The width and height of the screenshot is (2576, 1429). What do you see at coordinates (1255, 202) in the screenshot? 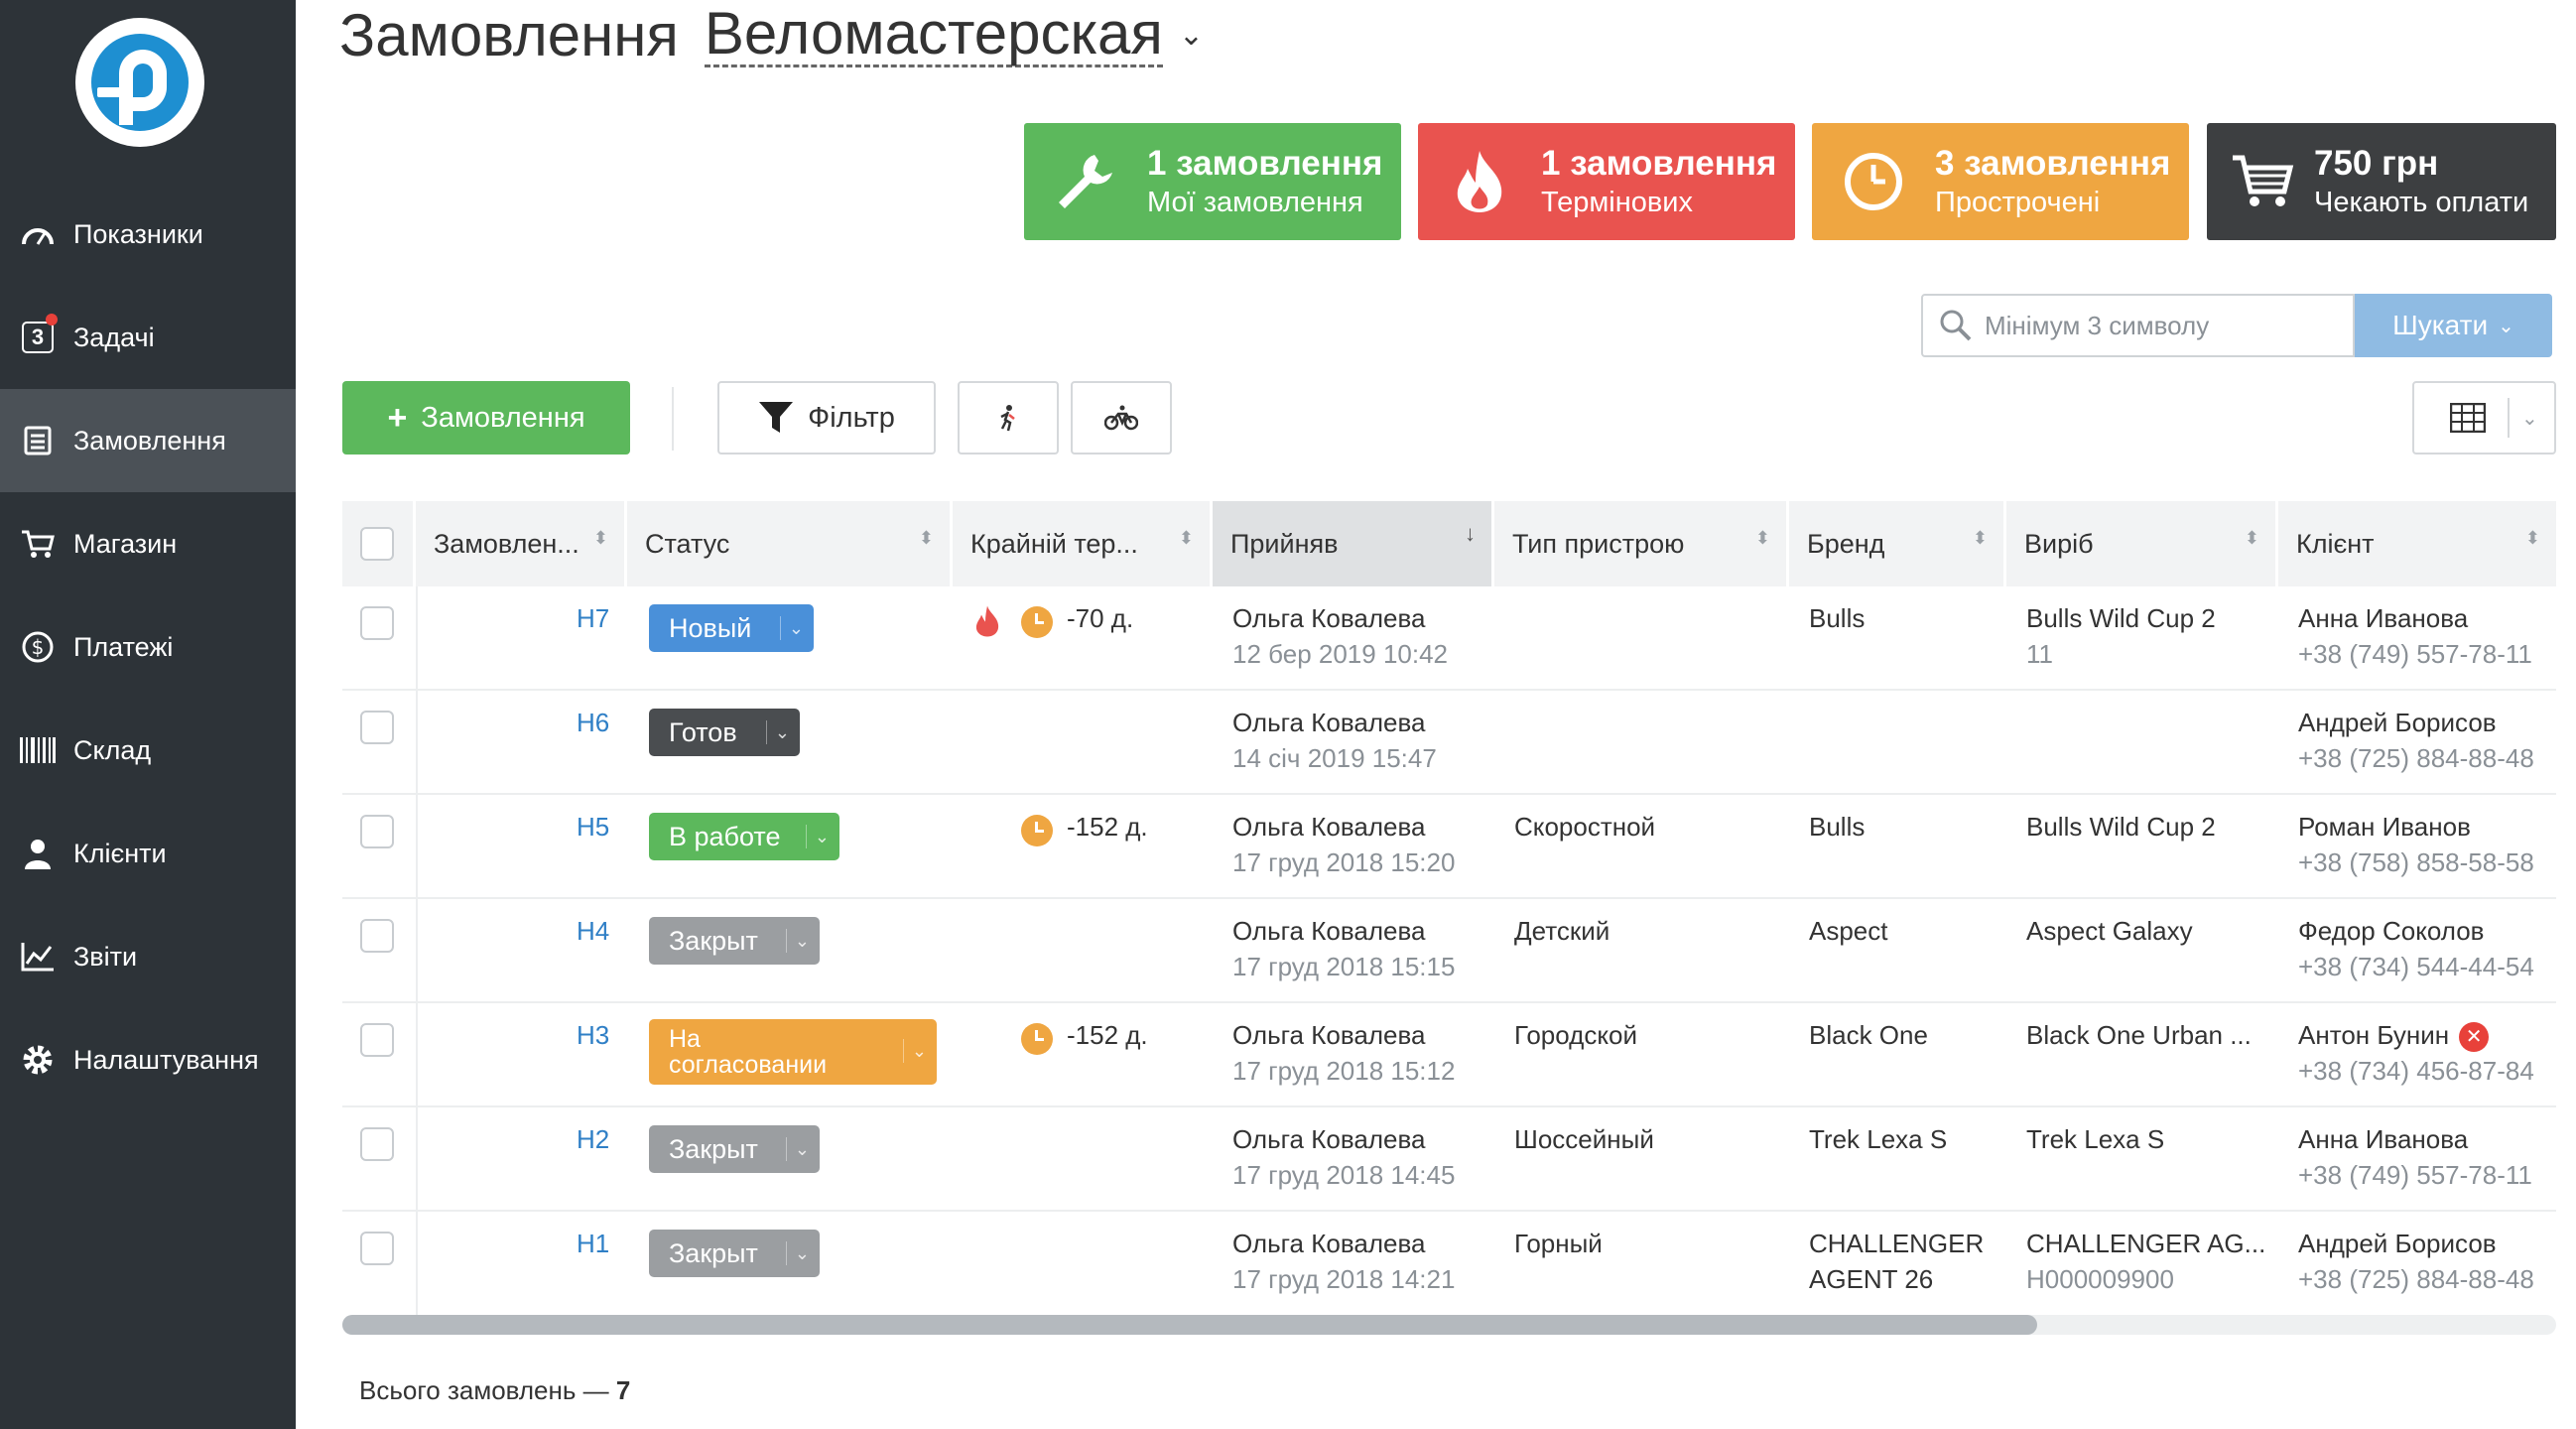
I see `card-label: Мої замовлення` at bounding box center [1255, 202].